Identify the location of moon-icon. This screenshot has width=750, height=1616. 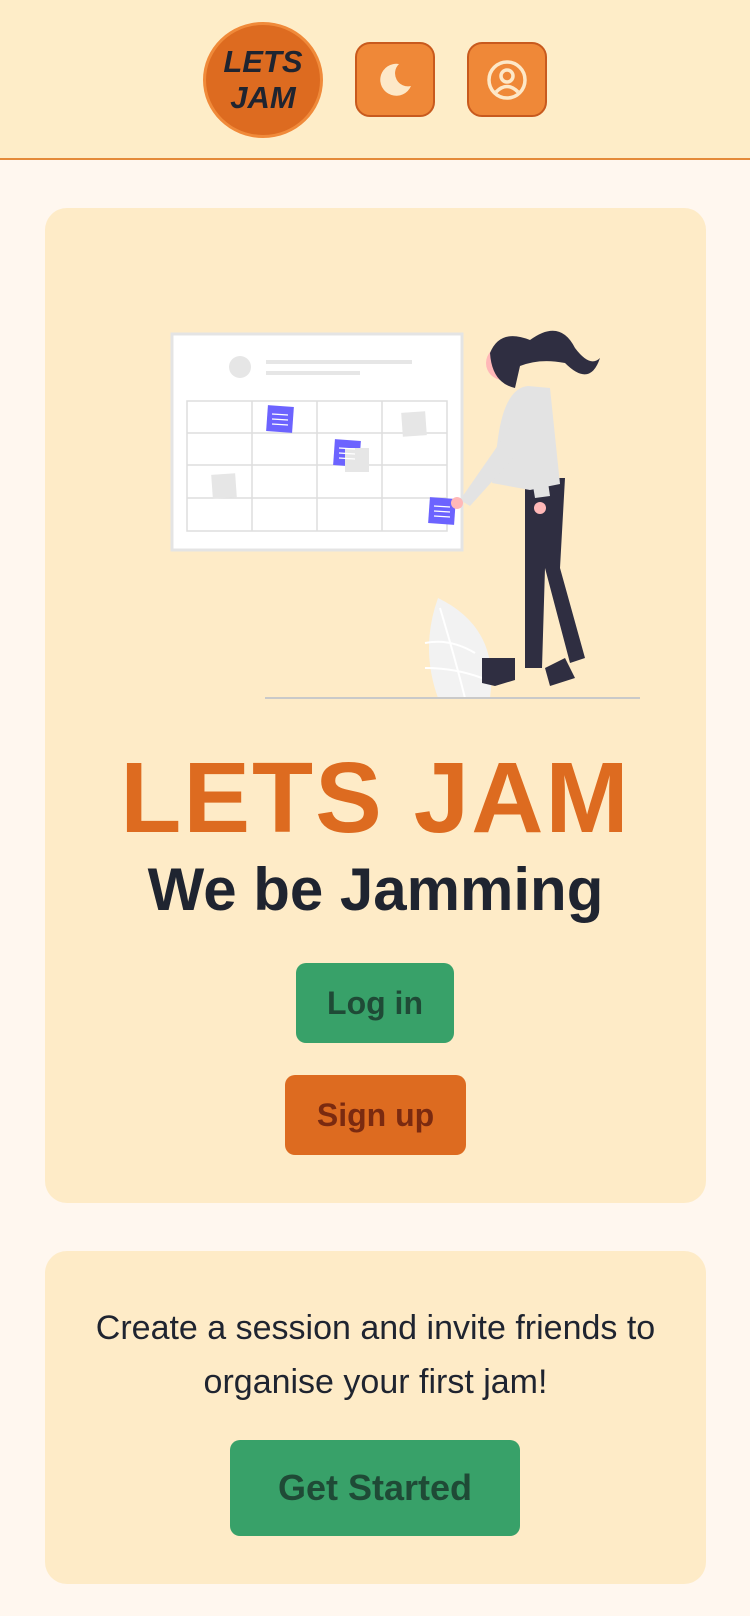
(395, 79).